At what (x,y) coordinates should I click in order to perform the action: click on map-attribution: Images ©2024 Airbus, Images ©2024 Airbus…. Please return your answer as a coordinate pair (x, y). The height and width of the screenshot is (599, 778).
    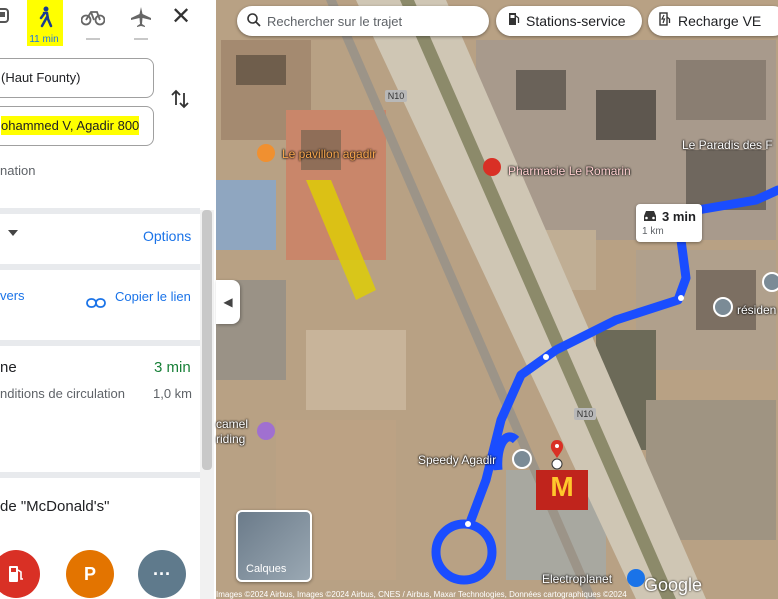
    Looking at the image, I should click on (421, 594).